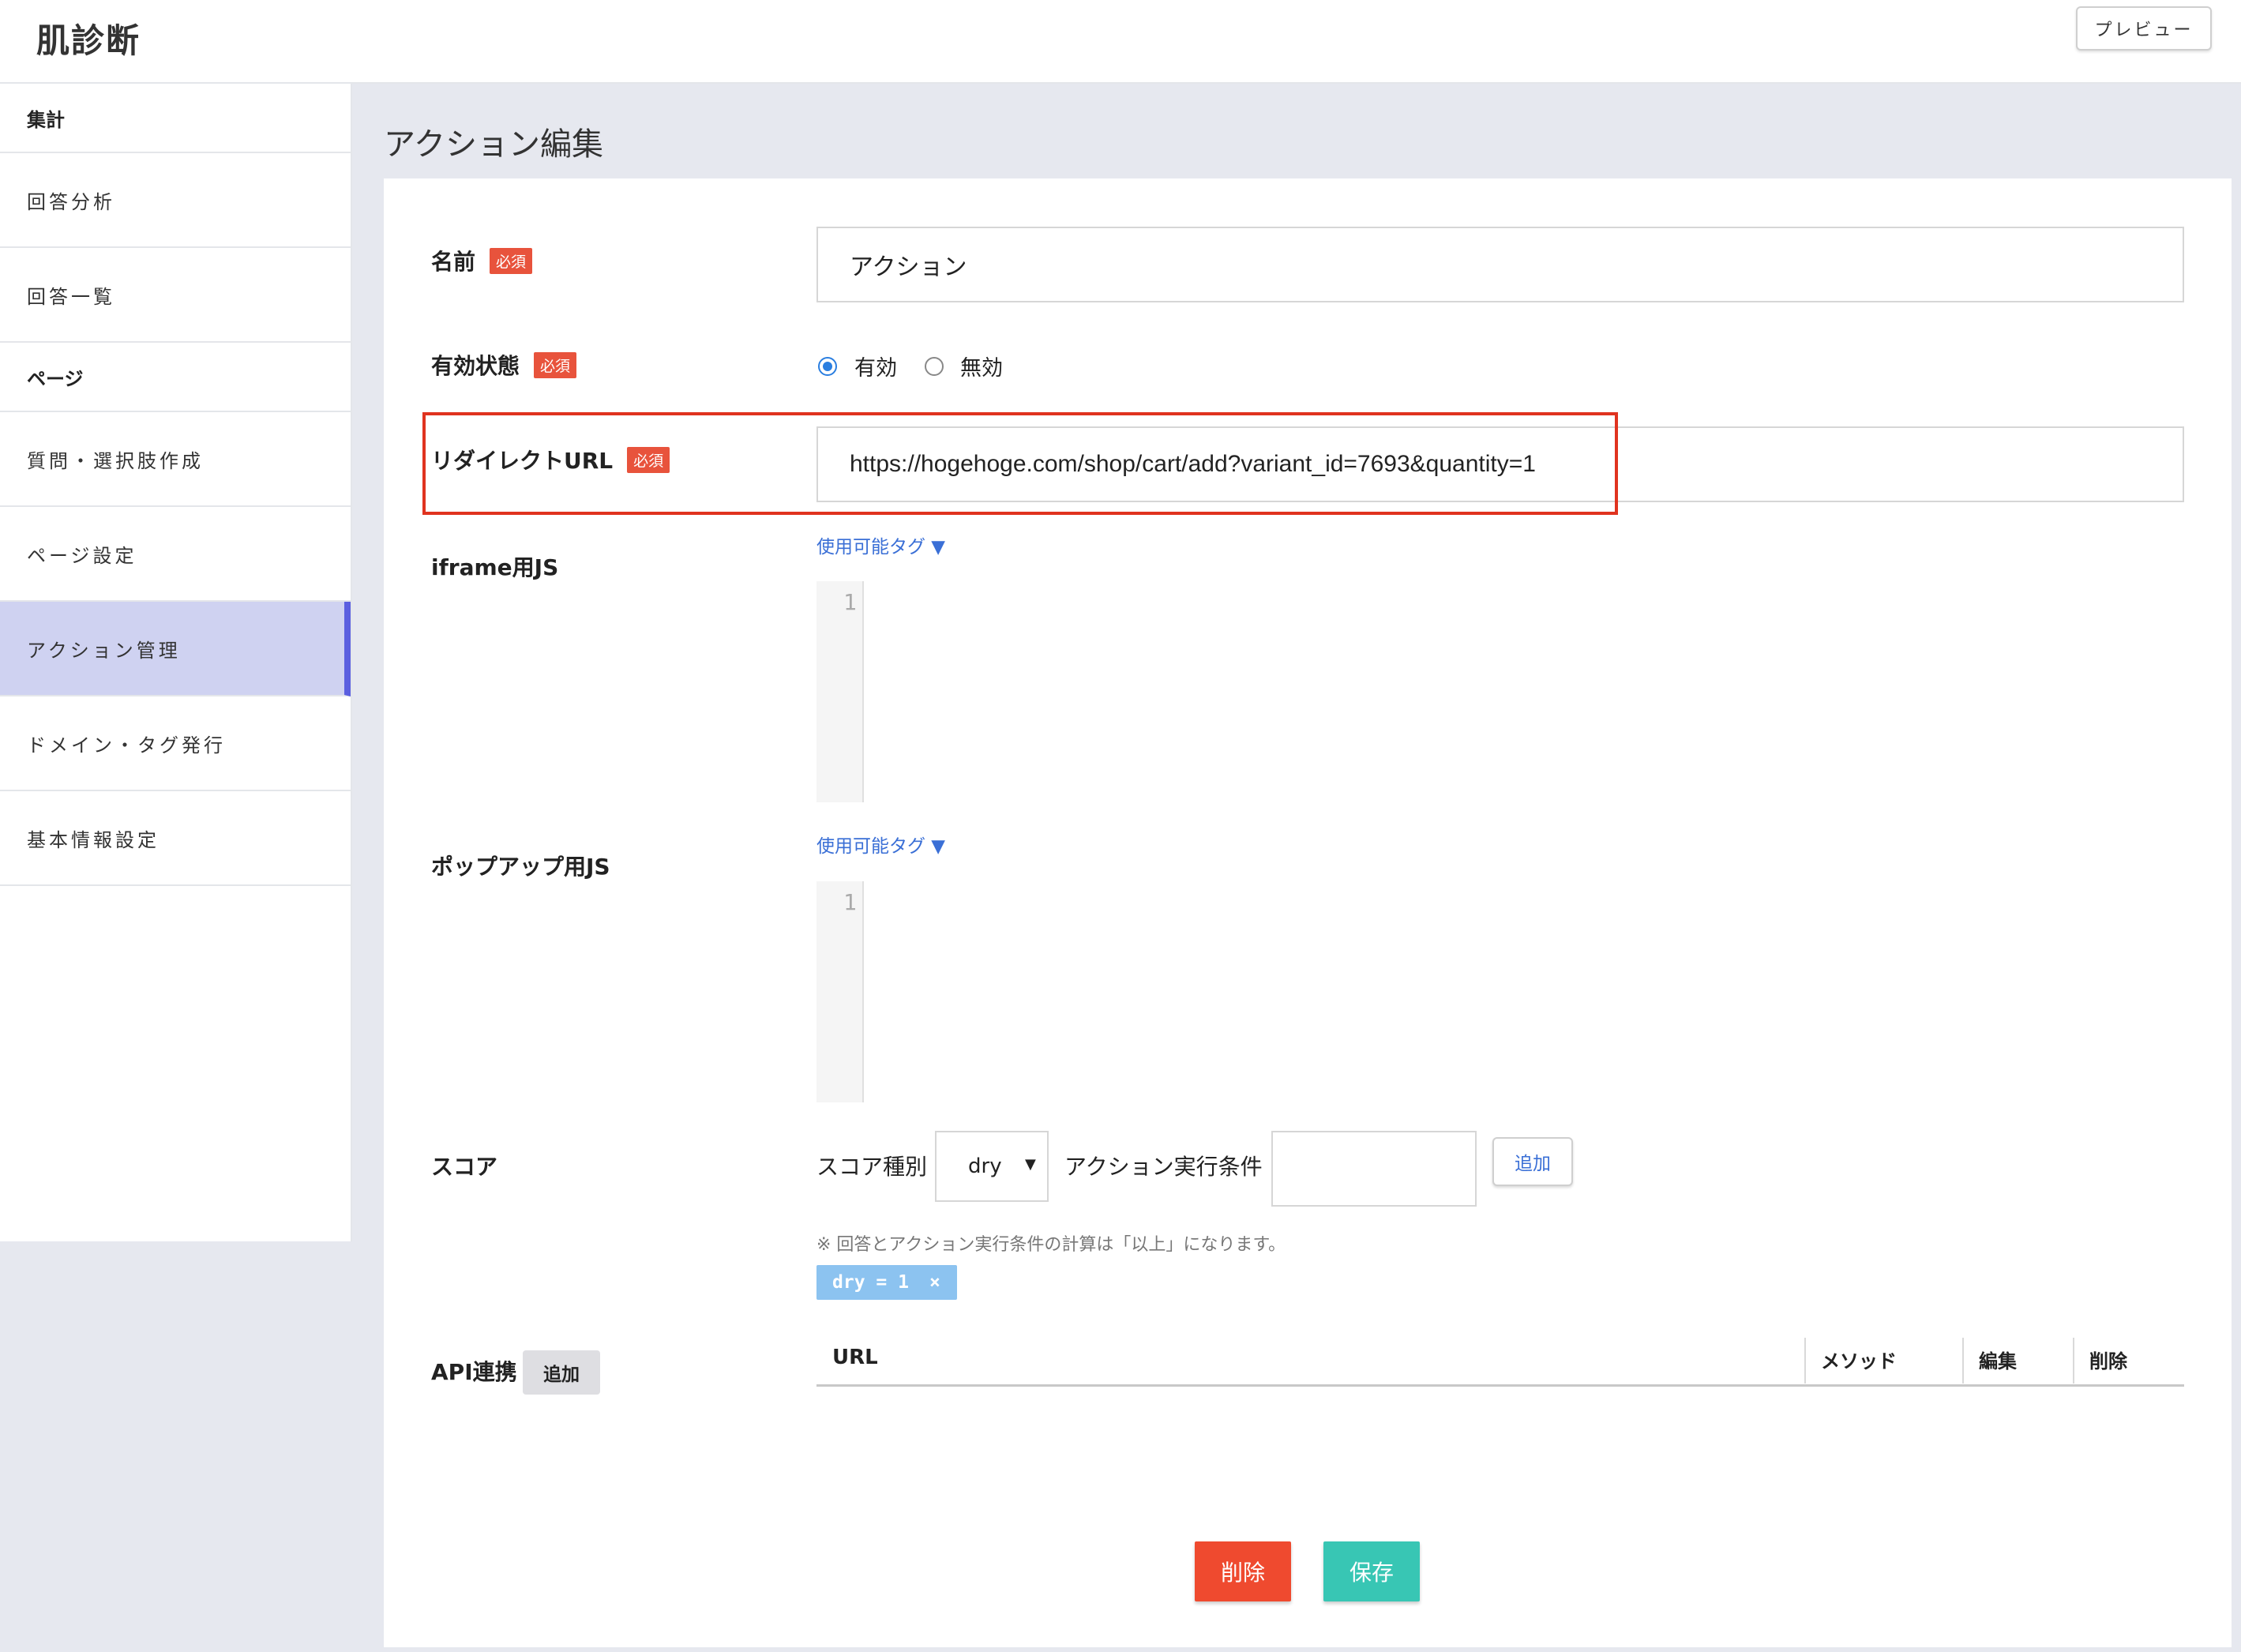 This screenshot has height=1652, width=2241. Describe the element at coordinates (2108, 1361) in the screenshot. I see `api-column-delete: 削除` at that location.